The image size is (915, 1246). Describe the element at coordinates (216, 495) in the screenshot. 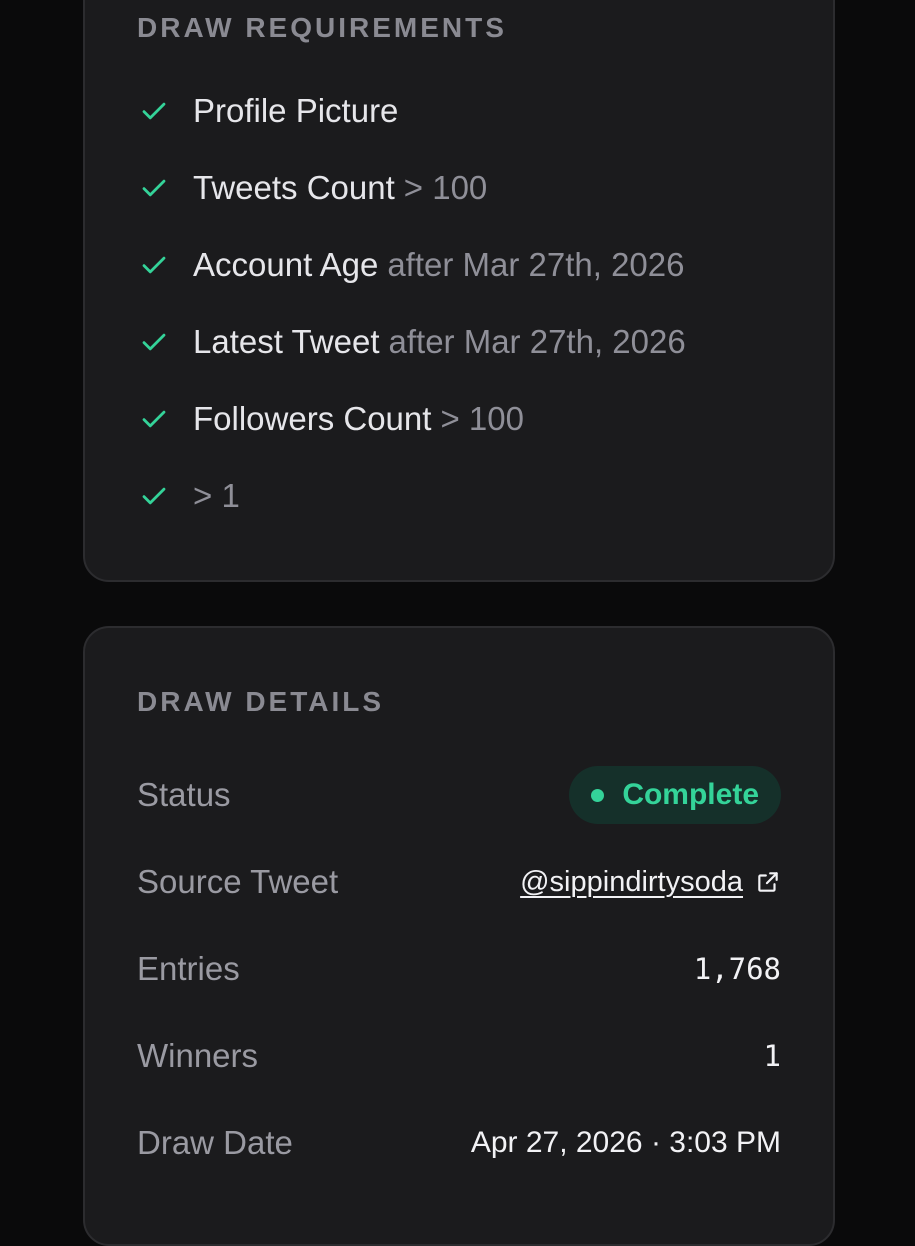

I see `requirement-condition: > 1` at that location.